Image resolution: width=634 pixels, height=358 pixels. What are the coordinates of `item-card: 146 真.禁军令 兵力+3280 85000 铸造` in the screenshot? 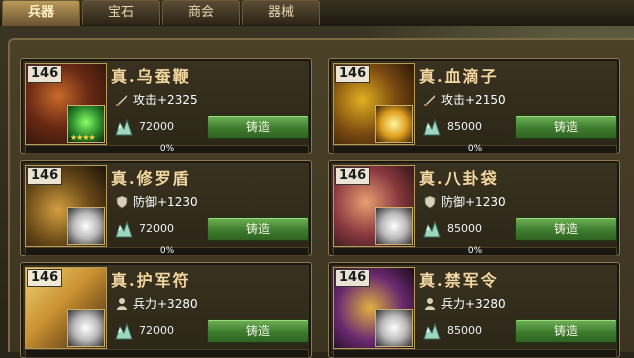 It's located at (474, 310).